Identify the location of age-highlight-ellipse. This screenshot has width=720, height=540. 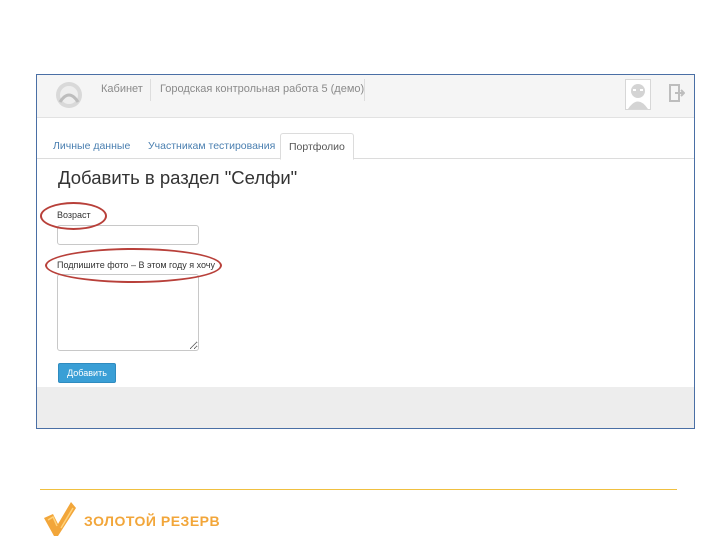
(73, 216).